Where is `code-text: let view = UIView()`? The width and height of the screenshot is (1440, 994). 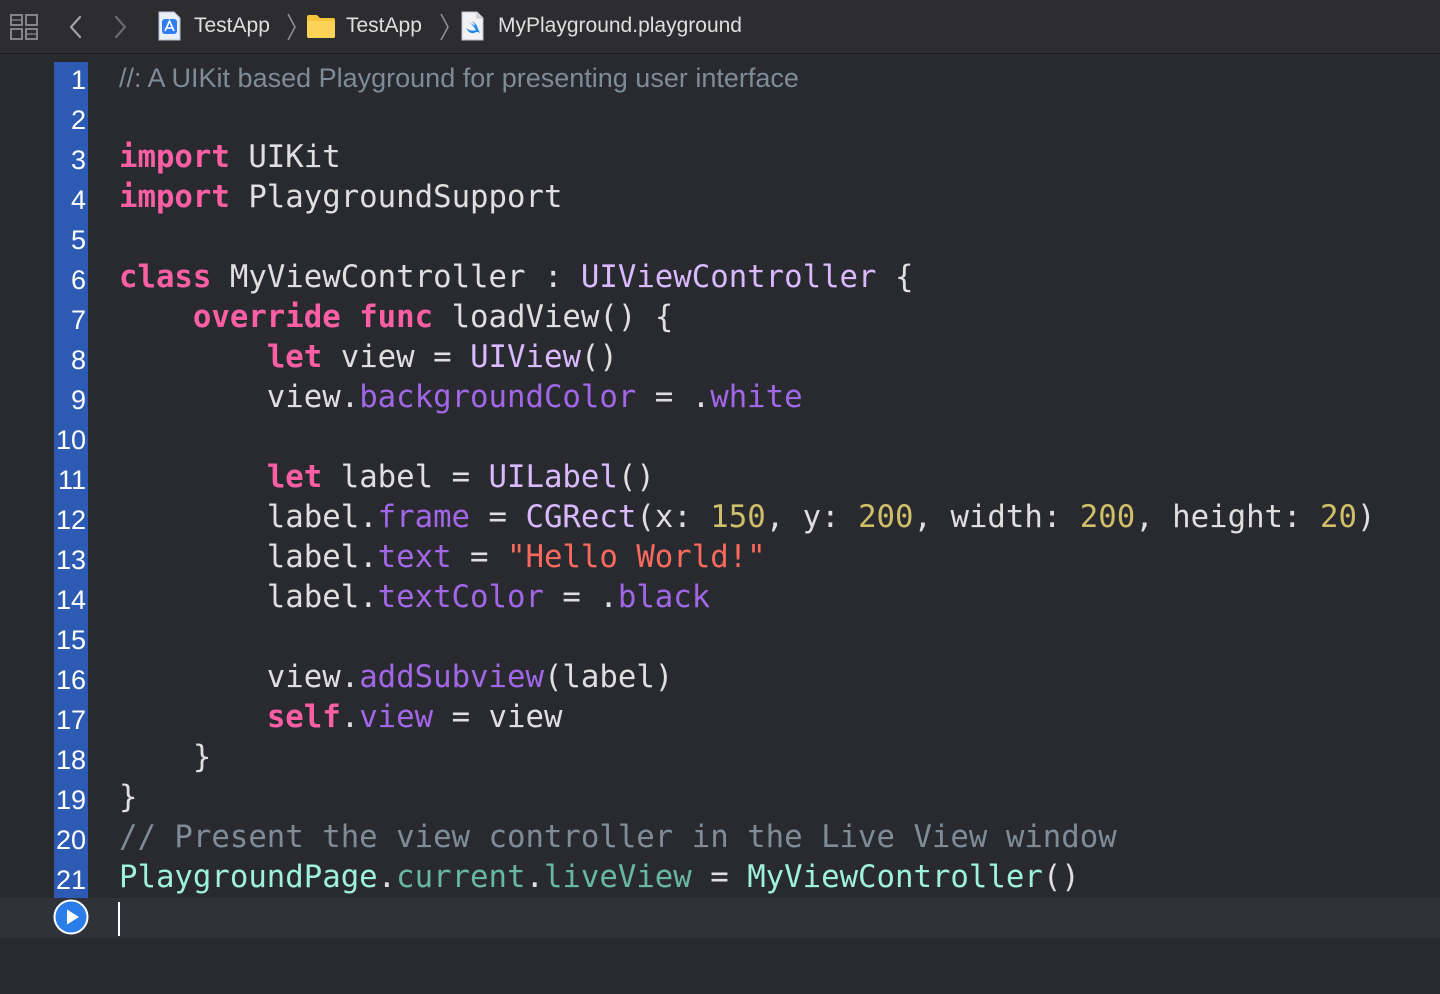 code-text: let view = UIView() is located at coordinates (368, 358).